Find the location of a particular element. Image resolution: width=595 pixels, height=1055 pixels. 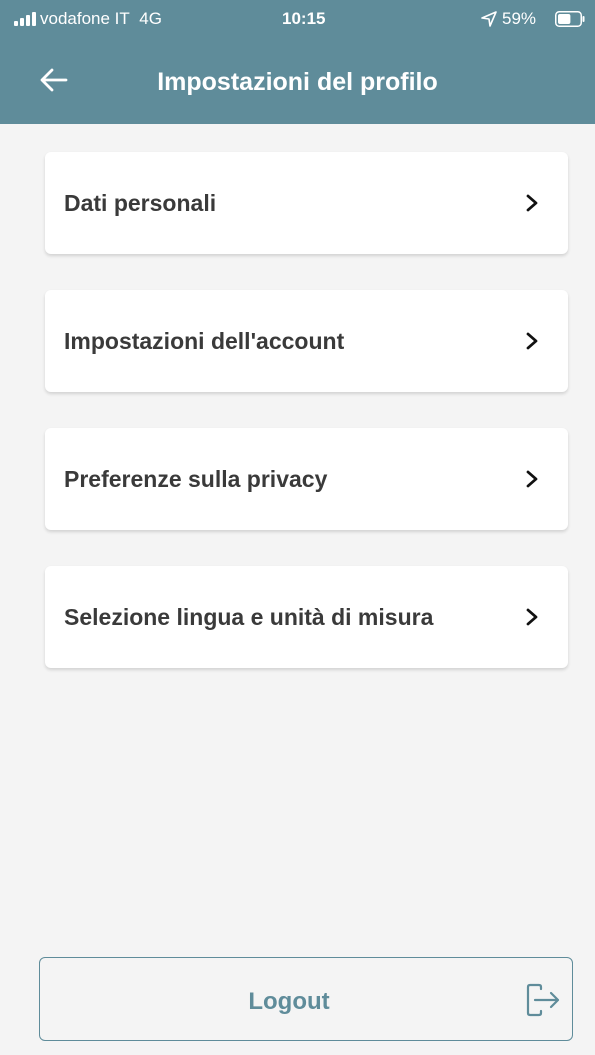

battery-icon is located at coordinates (570, 19).